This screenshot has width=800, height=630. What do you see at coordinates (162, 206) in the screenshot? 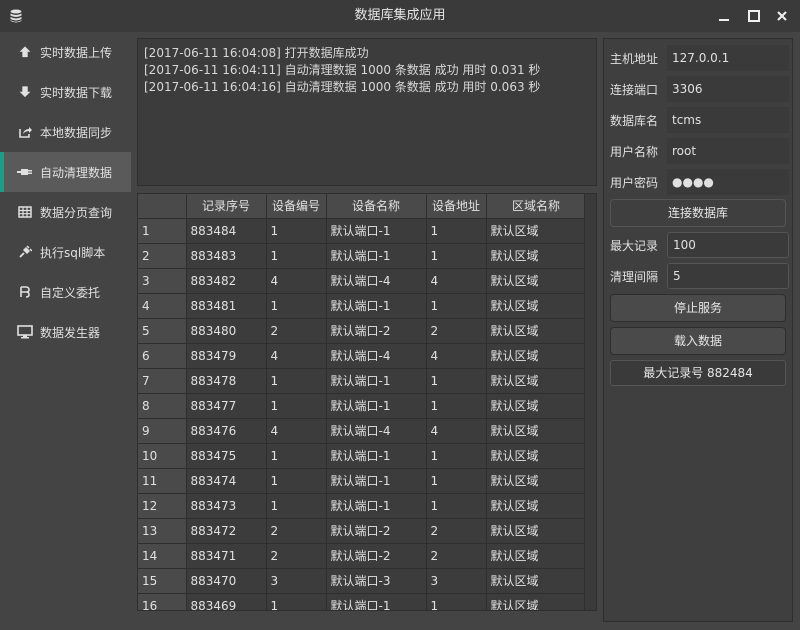
I see `column-header-rownum` at bounding box center [162, 206].